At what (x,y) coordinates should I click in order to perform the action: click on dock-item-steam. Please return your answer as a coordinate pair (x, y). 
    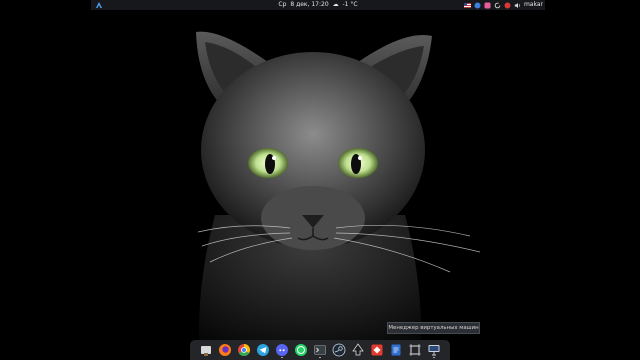
    Looking at the image, I should click on (339, 350).